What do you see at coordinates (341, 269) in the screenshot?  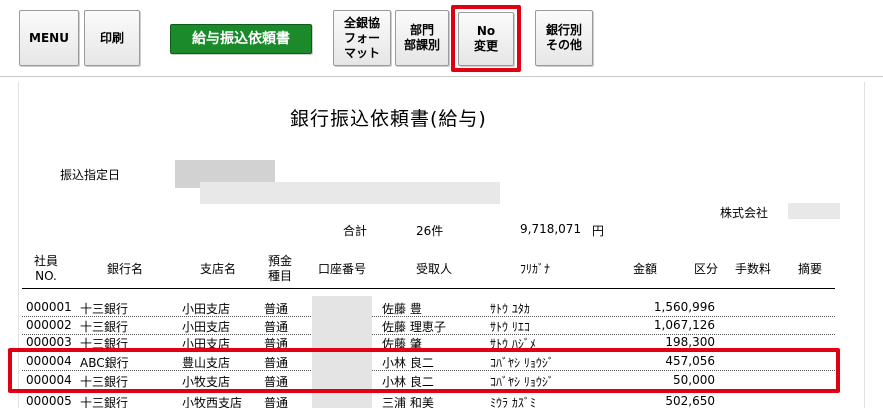 I see `header-account-number: 口座番号` at bounding box center [341, 269].